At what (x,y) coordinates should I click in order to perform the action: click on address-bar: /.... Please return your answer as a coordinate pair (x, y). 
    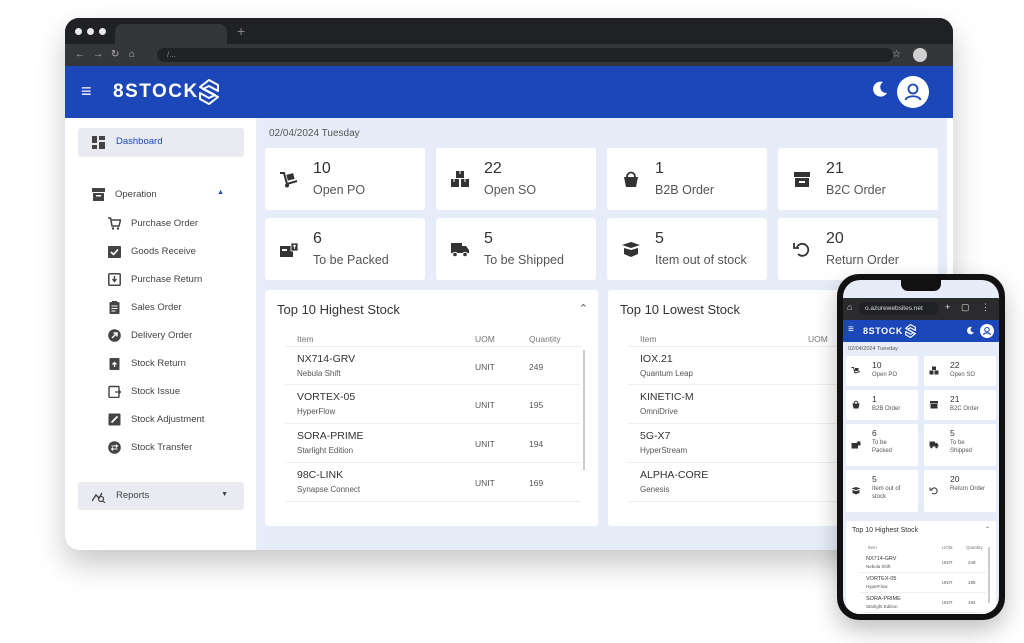
    Looking at the image, I should click on (525, 55).